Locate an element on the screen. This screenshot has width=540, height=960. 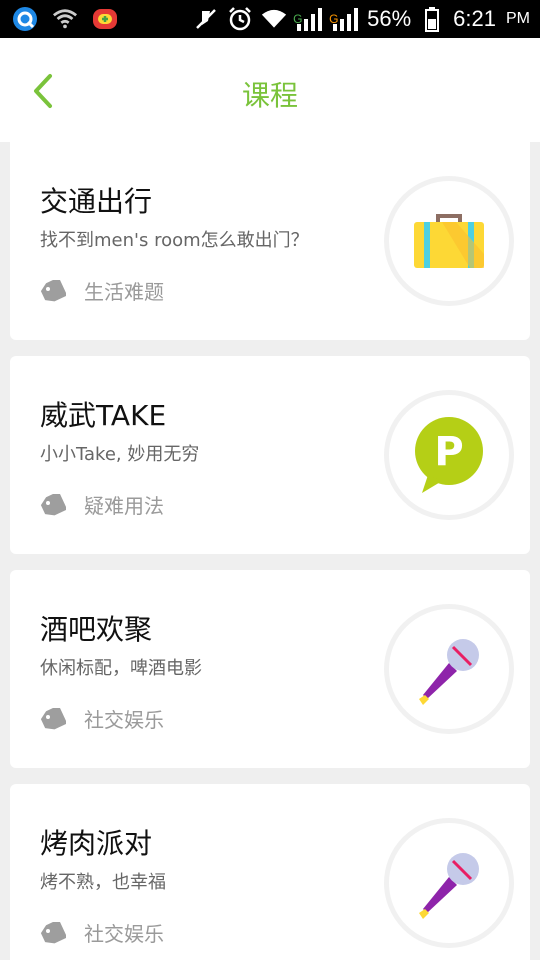
course-tag-label: 生活难题 is located at coordinates (124, 292).